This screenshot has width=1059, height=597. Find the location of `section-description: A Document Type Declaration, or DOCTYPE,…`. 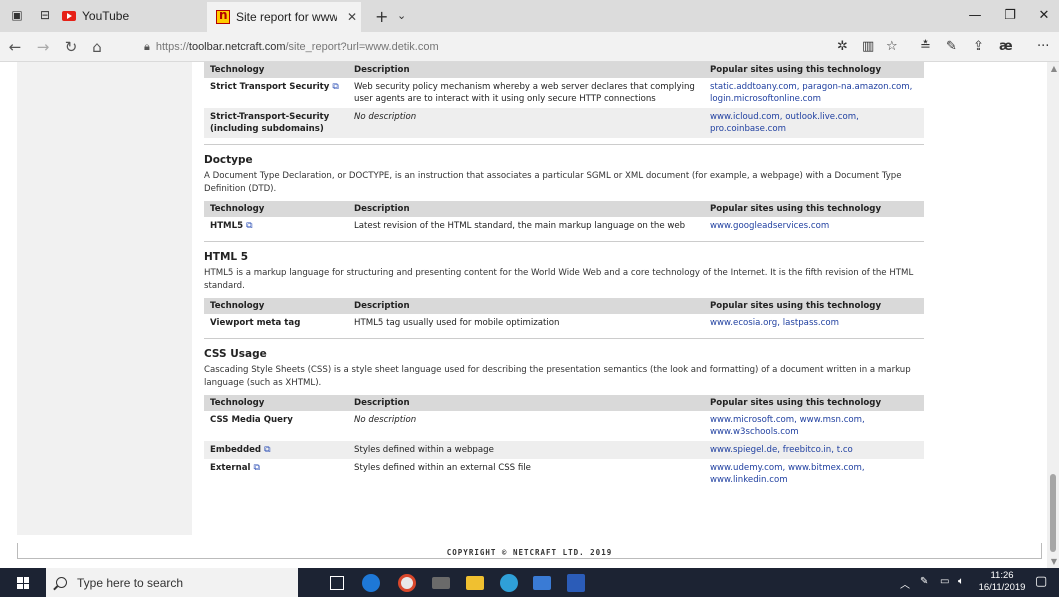

section-description: A Document Type Declaration, or DOCTYPE,… is located at coordinates (553, 182).